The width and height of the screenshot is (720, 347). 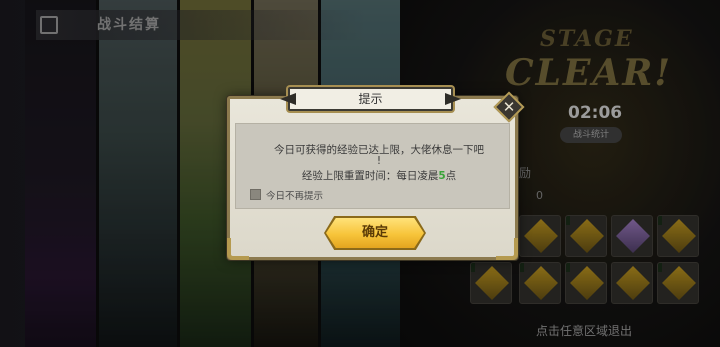 I want to click on reset-time-prefix: 经验上限重置时间：每日凌晨, so click(x=370, y=176).